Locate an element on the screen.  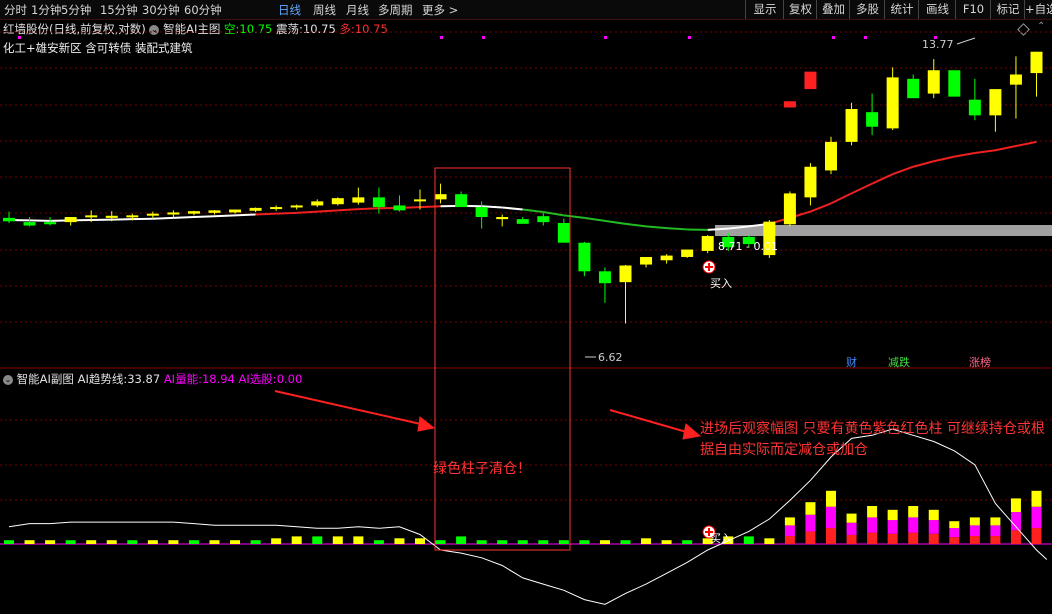
timeframe-6: 日线 is located at coordinates (289, 10).